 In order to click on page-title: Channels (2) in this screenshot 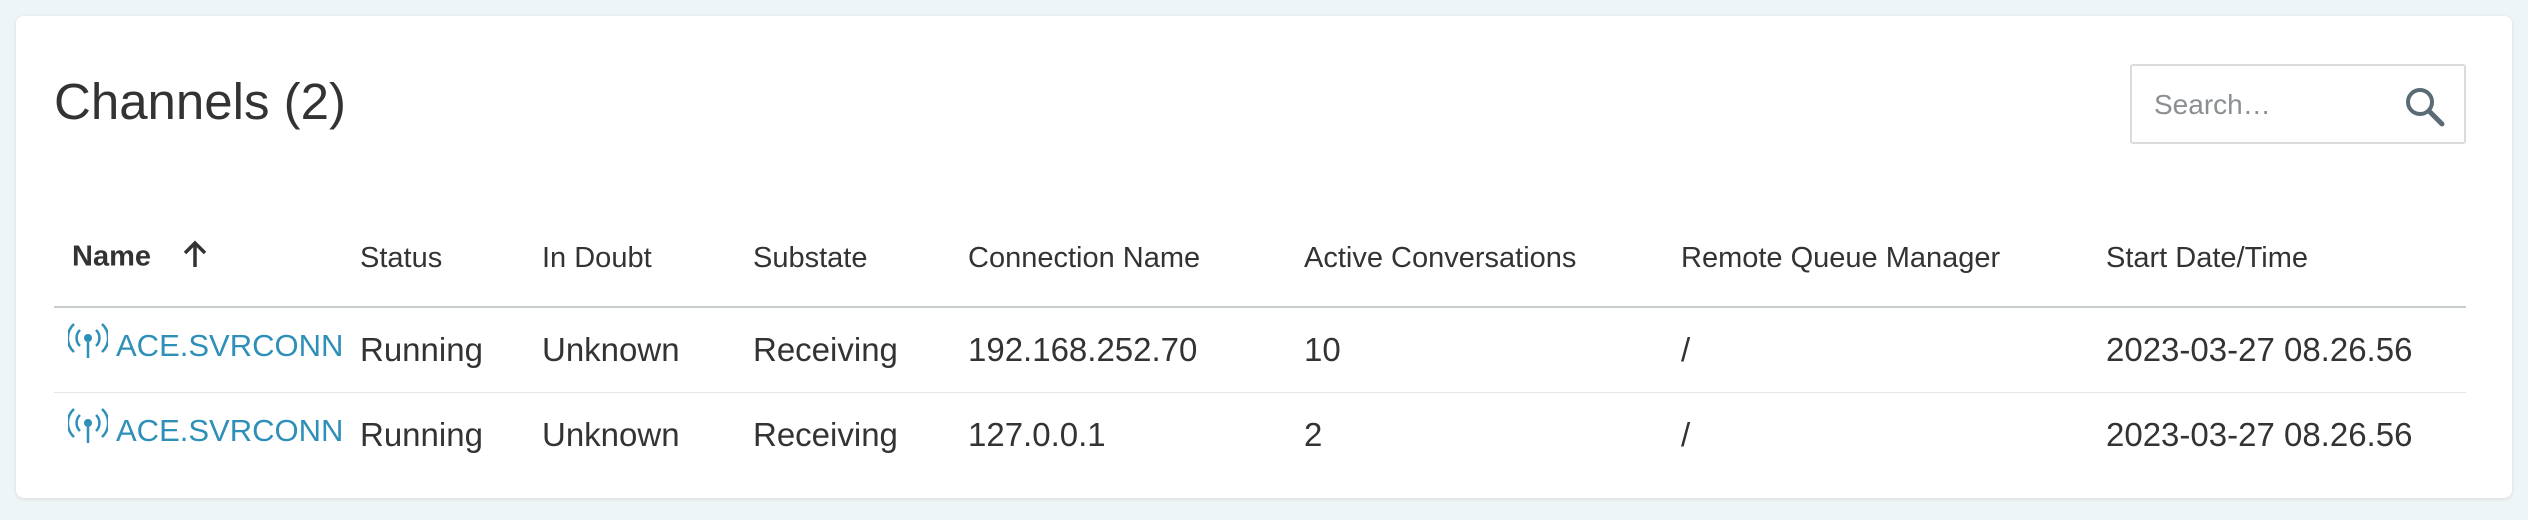, I will do `click(200, 101)`.